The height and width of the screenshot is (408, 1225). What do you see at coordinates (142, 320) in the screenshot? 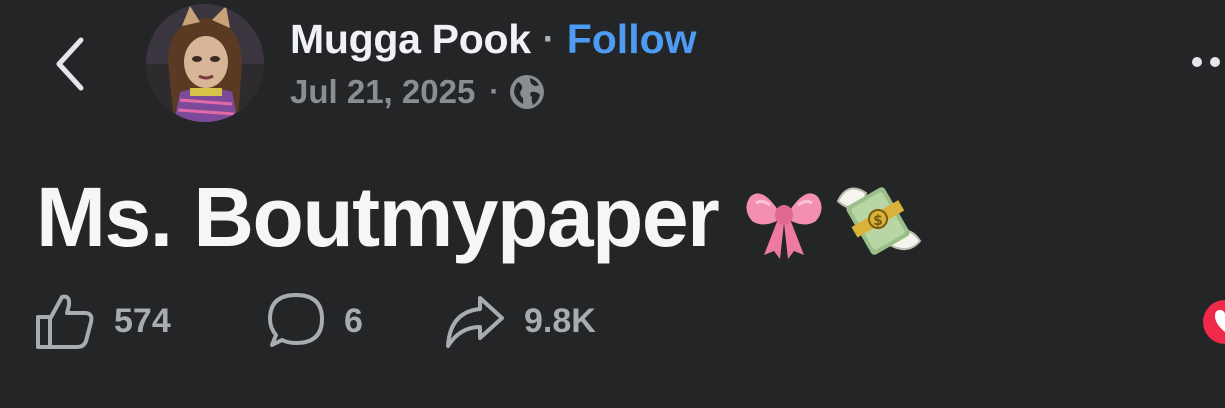
I see `like-count: 574` at bounding box center [142, 320].